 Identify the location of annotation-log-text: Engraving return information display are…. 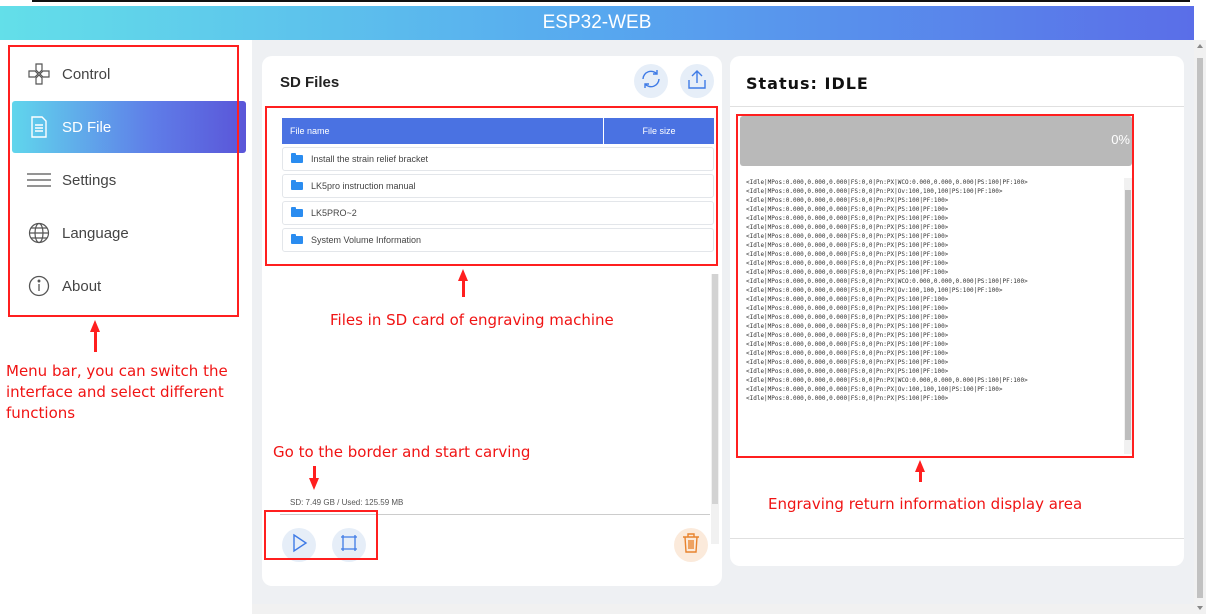
(925, 504).